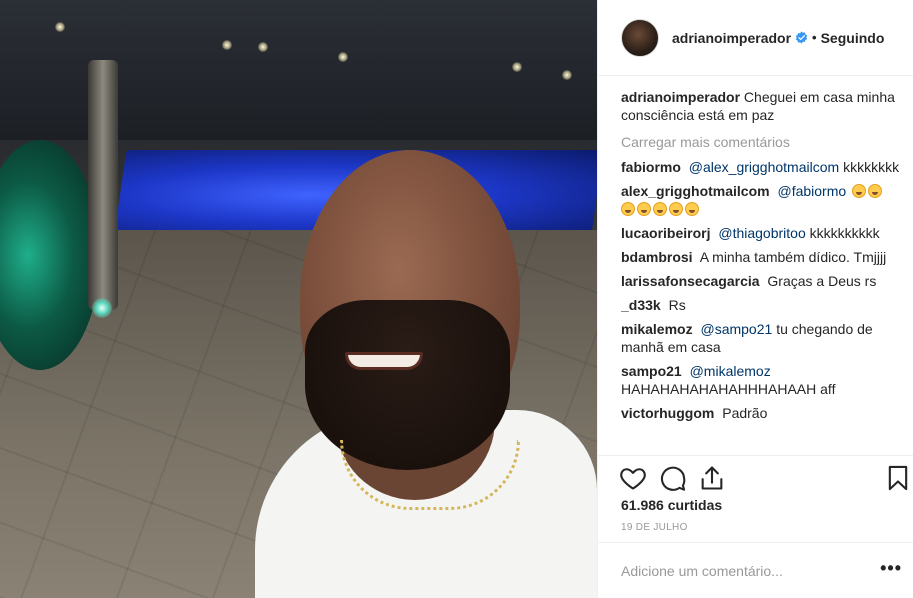 The height and width of the screenshot is (598, 913). I want to click on comment-username: fabiormo, so click(651, 167).